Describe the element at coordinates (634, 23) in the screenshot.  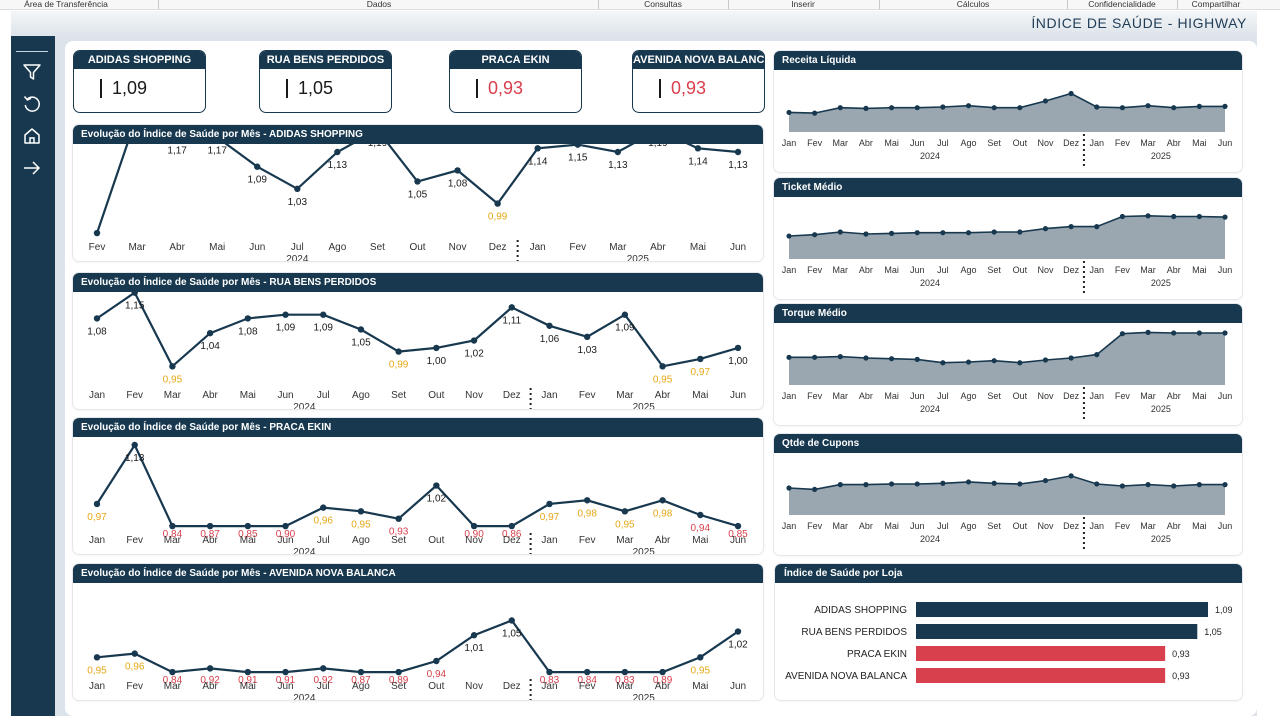
I see `report-header: ÍNDICE DE SAÚDE - HIGHWAY` at that location.